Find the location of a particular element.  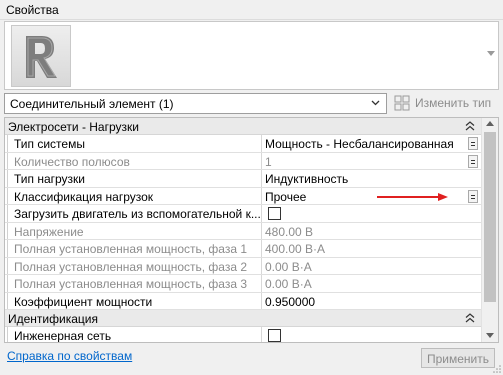

motor-load-checkbox is located at coordinates (274, 213).